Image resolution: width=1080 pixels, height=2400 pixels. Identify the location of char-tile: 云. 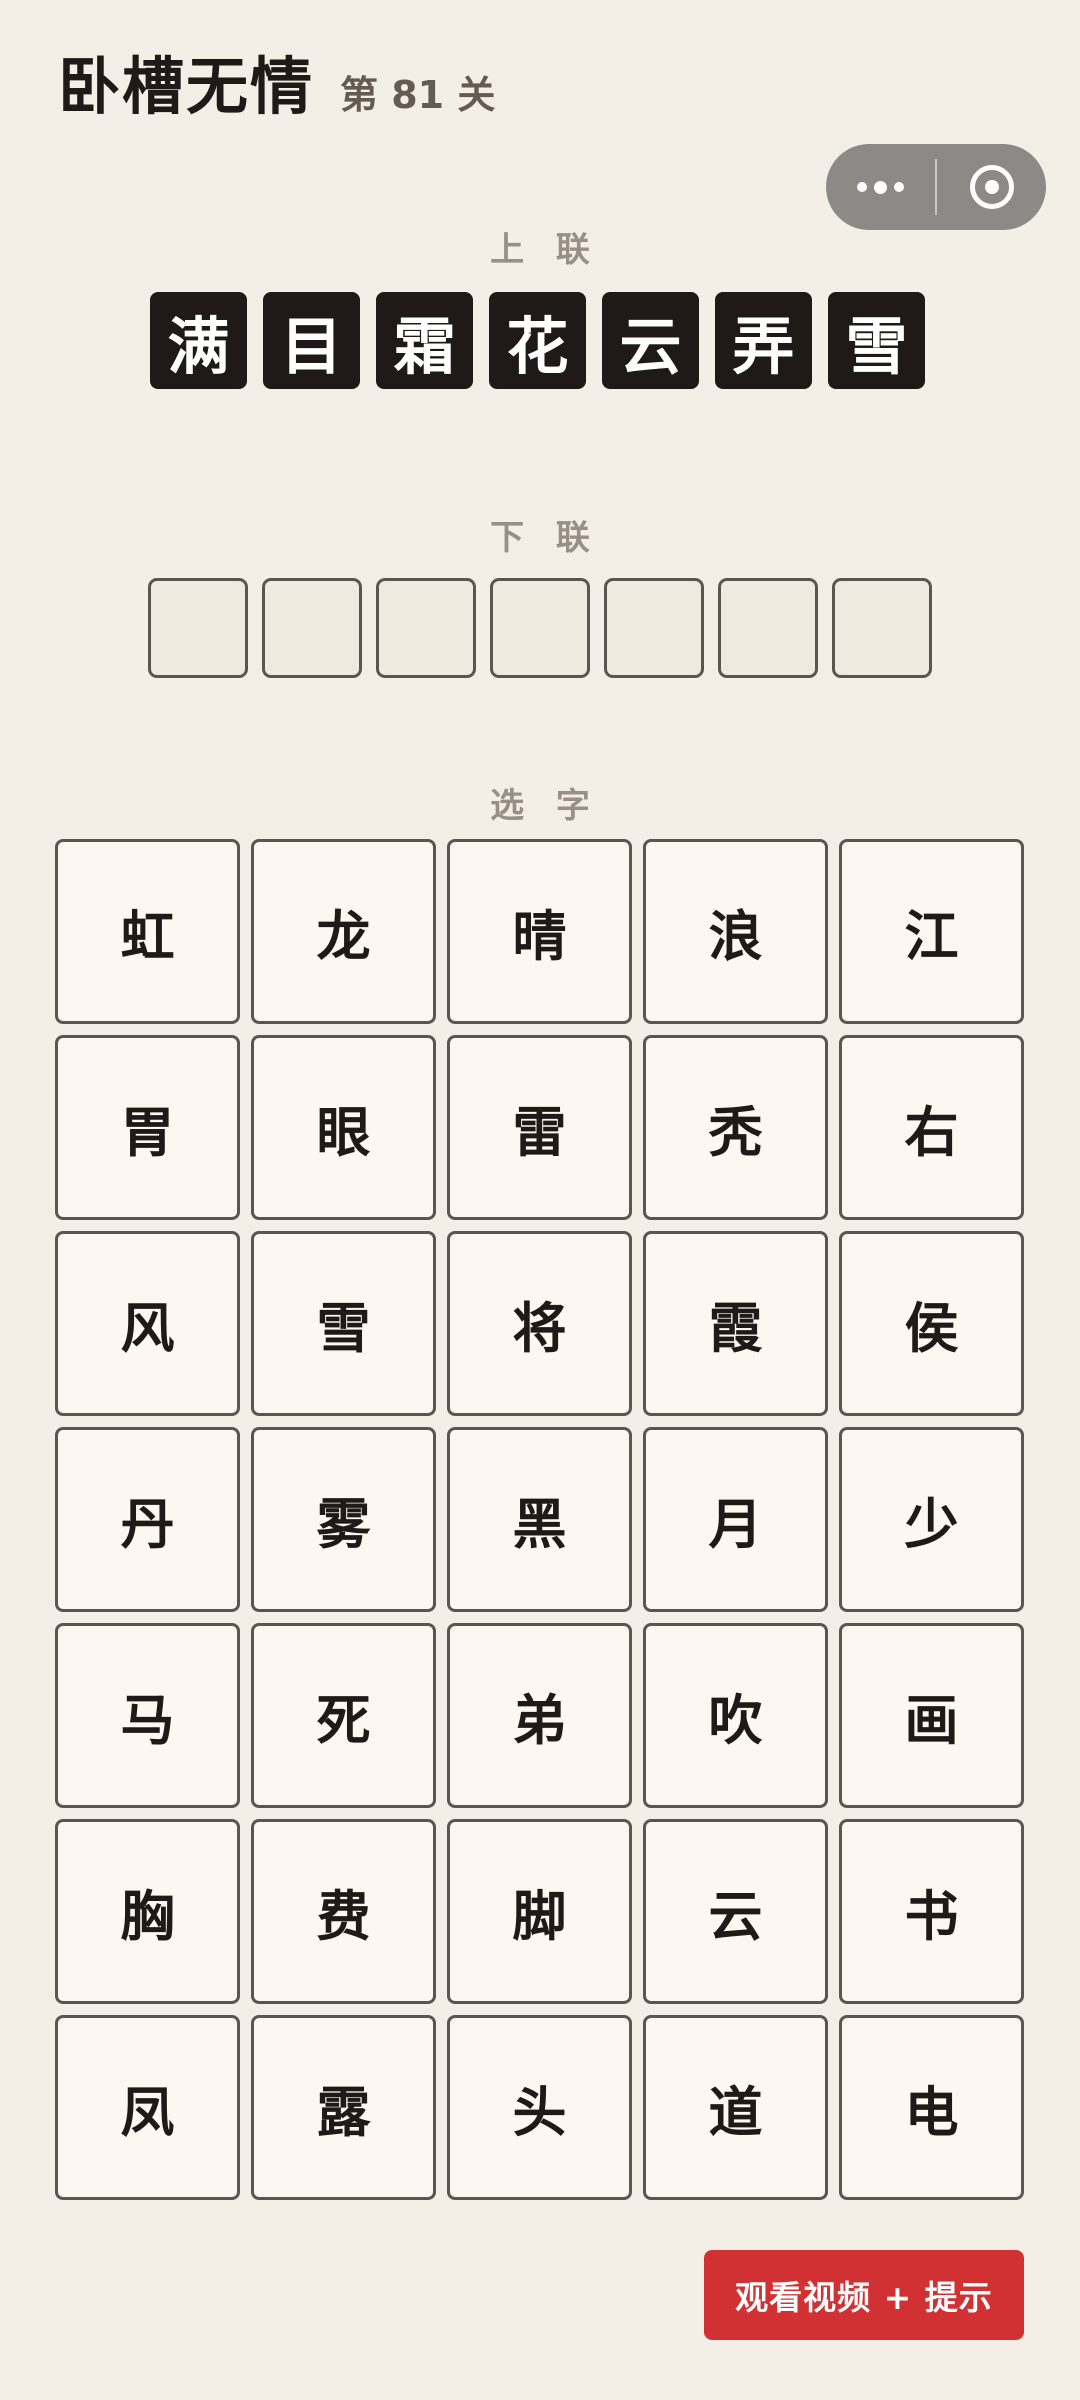
(735, 1911).